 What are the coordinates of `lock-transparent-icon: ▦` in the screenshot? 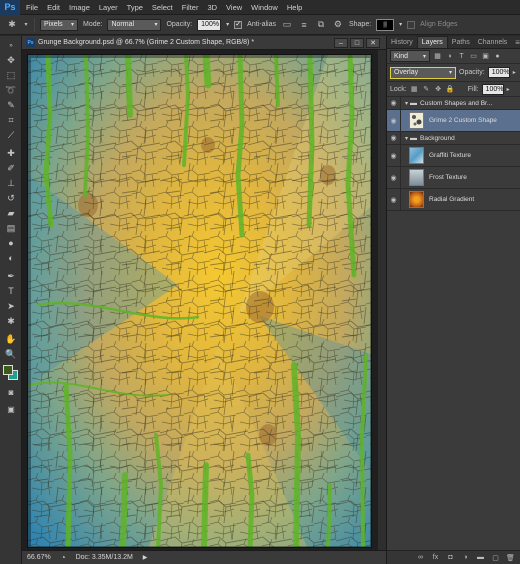 It's located at (414, 89).